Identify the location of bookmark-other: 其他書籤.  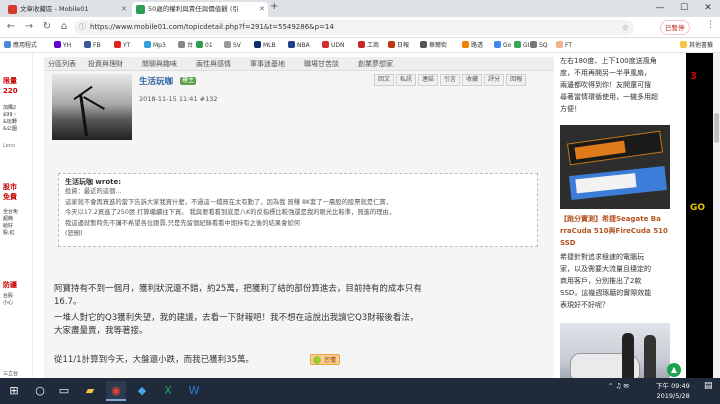
(696, 45).